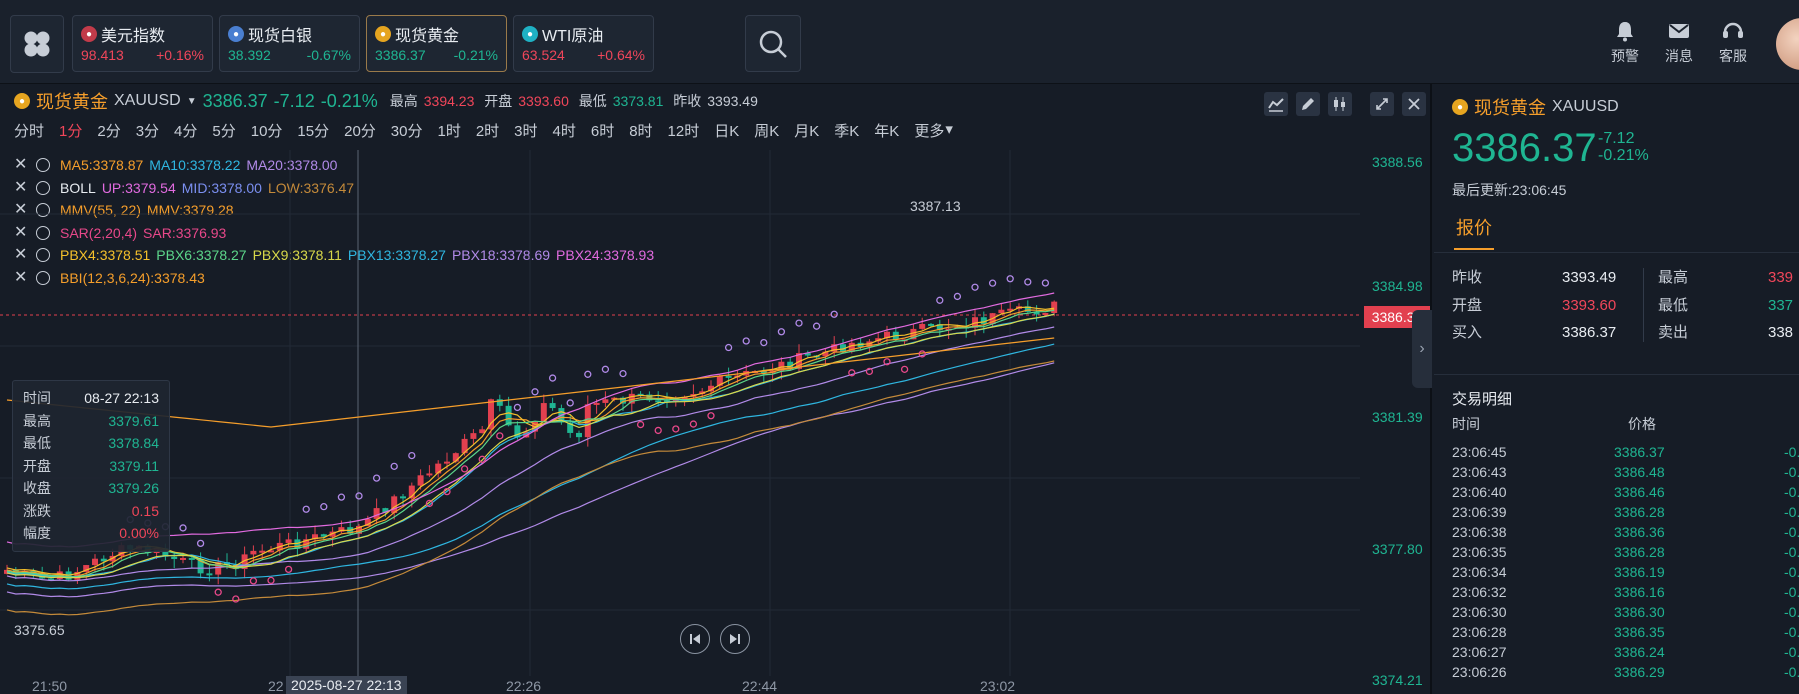  Describe the element at coordinates (695, 639) in the screenshot. I see `scroll-left-button` at that location.